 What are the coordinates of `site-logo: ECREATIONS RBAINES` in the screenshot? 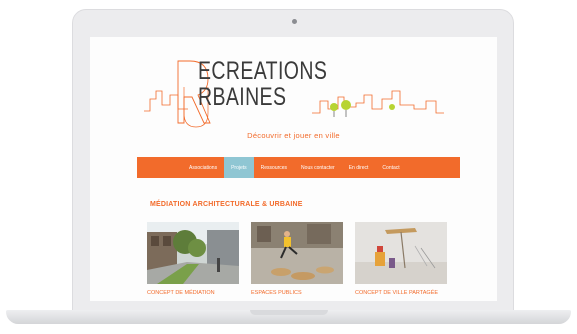 It's located at (299, 91).